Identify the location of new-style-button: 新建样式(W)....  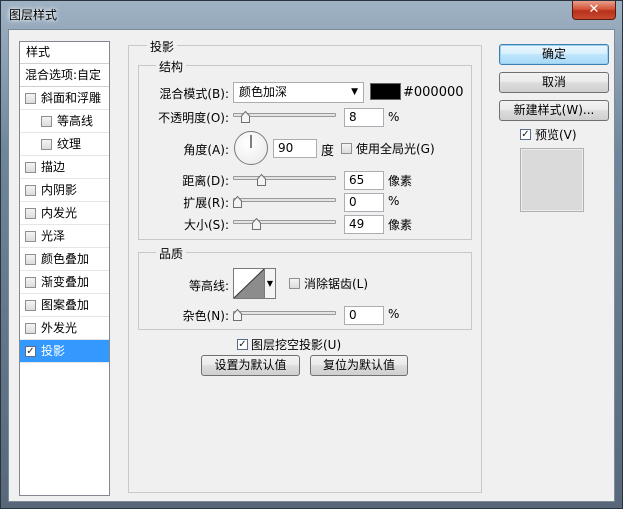
(554, 110).